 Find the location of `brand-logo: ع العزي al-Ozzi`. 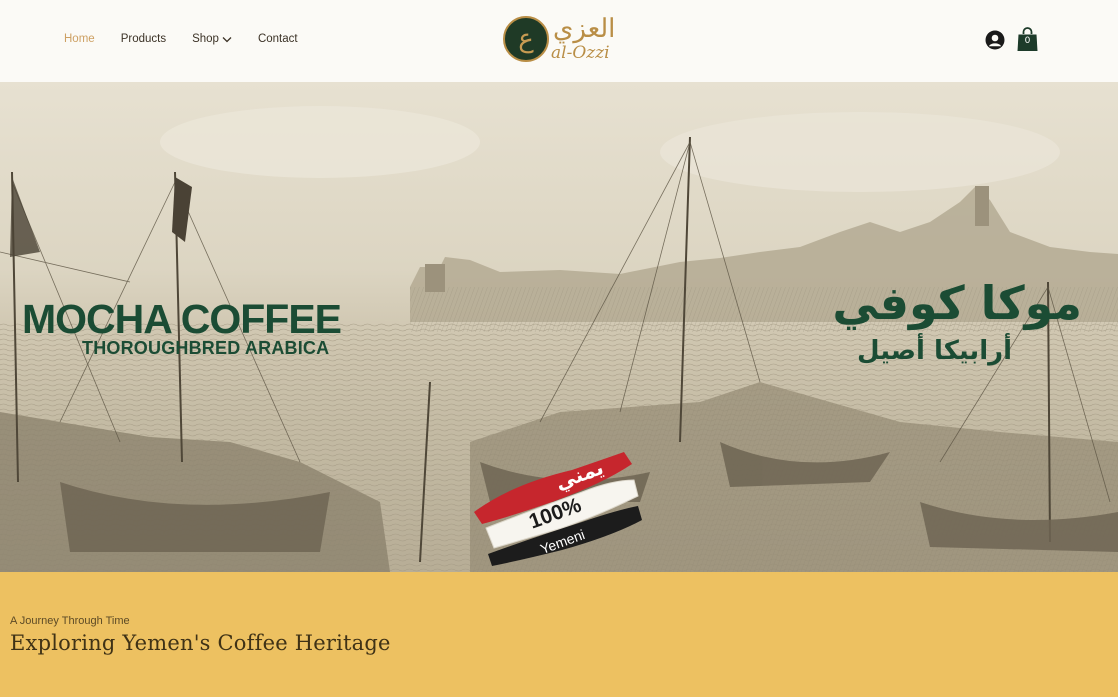

brand-logo: ع العزي al-Ozzi is located at coordinates (562, 41).